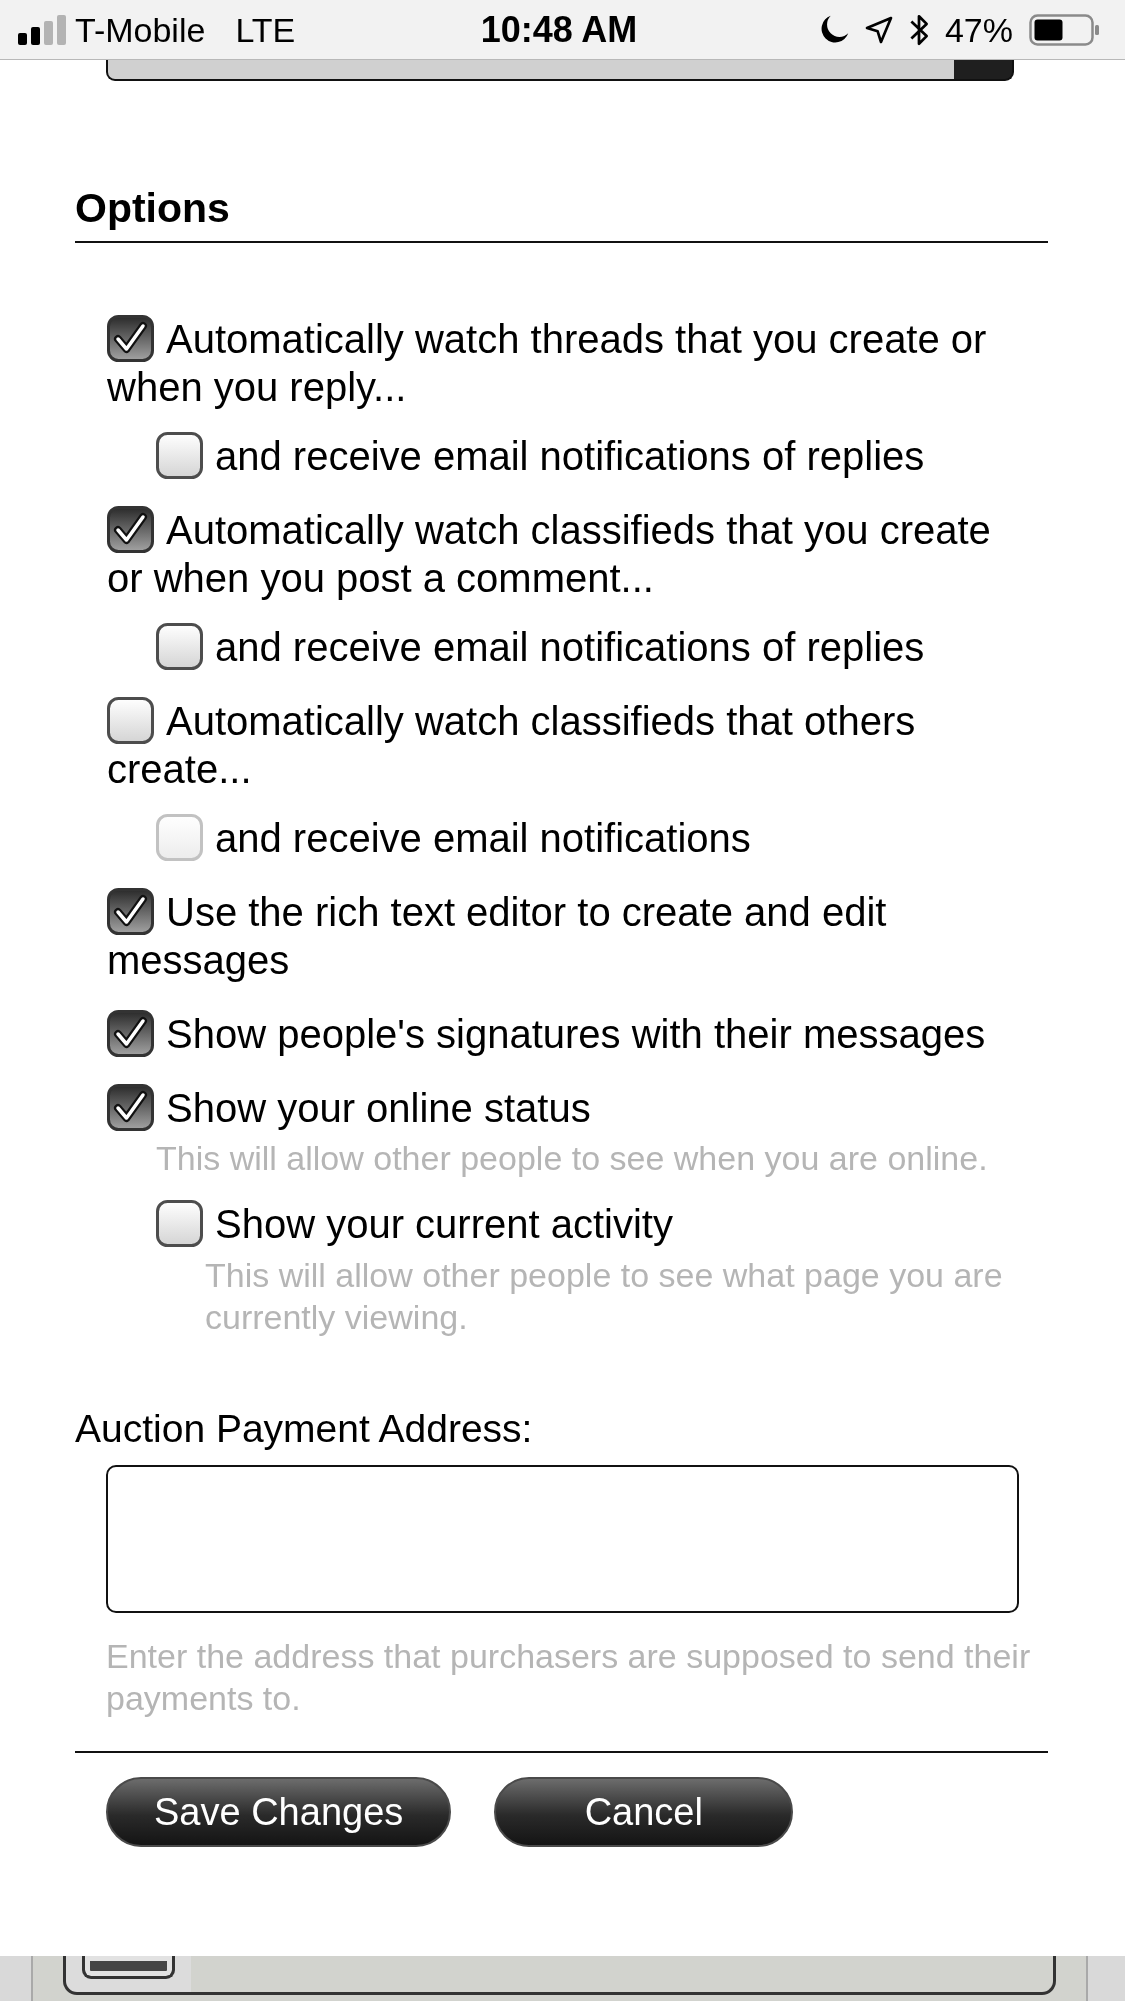 The height and width of the screenshot is (2001, 1125). Describe the element at coordinates (152, 208) in the screenshot. I see `section-heading: Options` at that location.